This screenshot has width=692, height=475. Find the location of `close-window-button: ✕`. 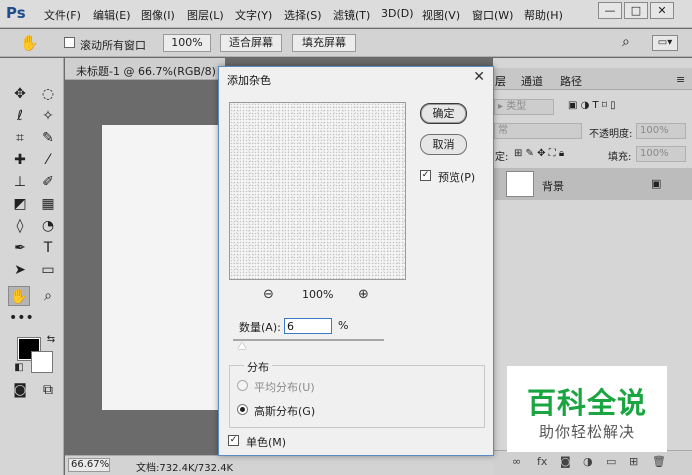

close-window-button: ✕ is located at coordinates (662, 10).